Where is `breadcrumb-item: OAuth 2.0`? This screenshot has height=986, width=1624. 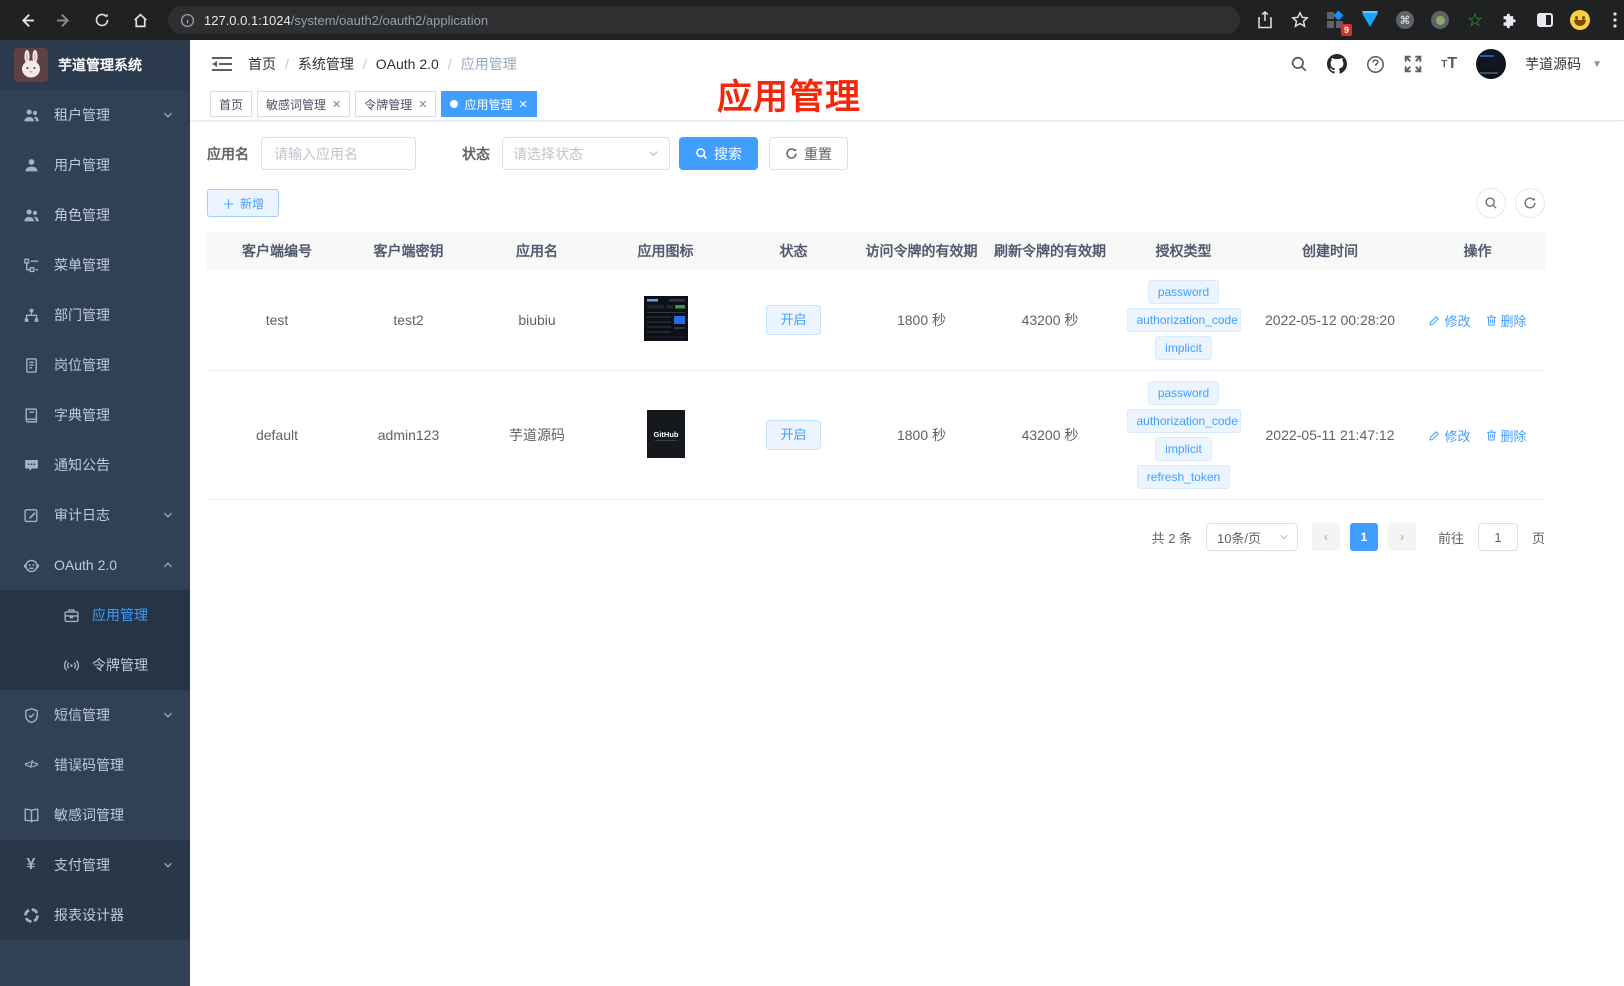
breadcrumb-item: OAuth 2.0 is located at coordinates (407, 64).